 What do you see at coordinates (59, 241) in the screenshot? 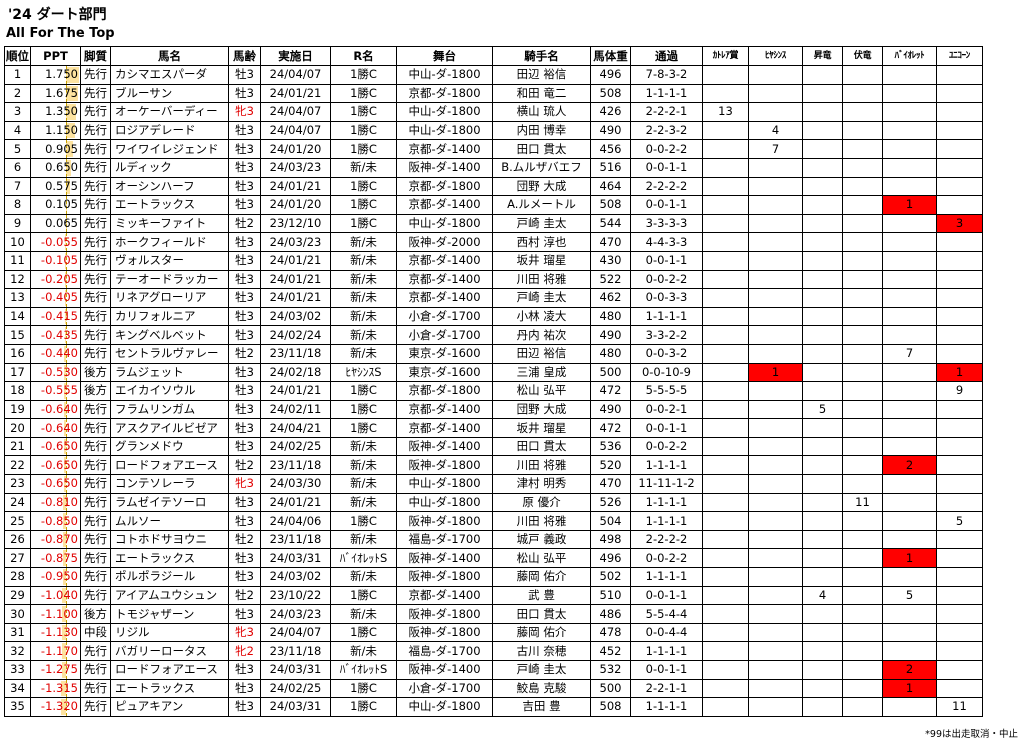
I see `ppt-value: -0.055` at bounding box center [59, 241].